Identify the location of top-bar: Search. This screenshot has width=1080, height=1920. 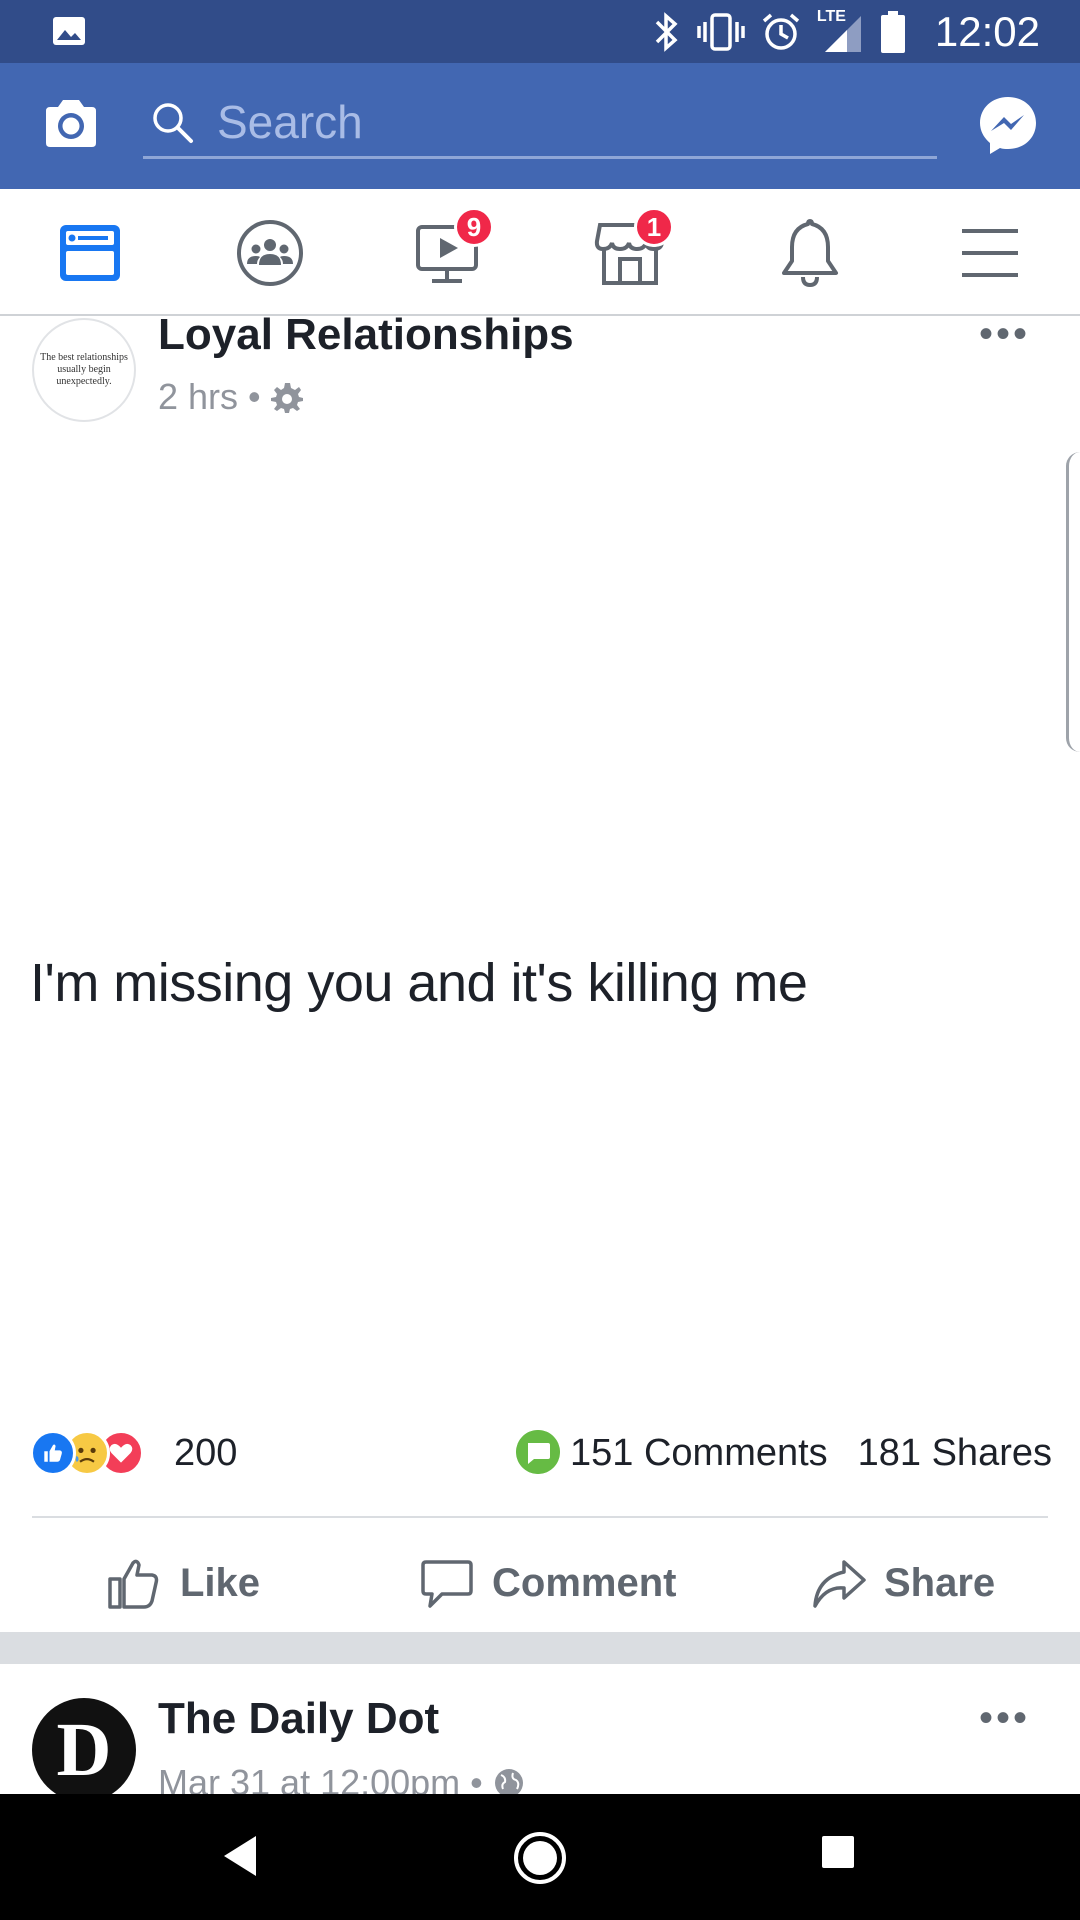
(540, 126).